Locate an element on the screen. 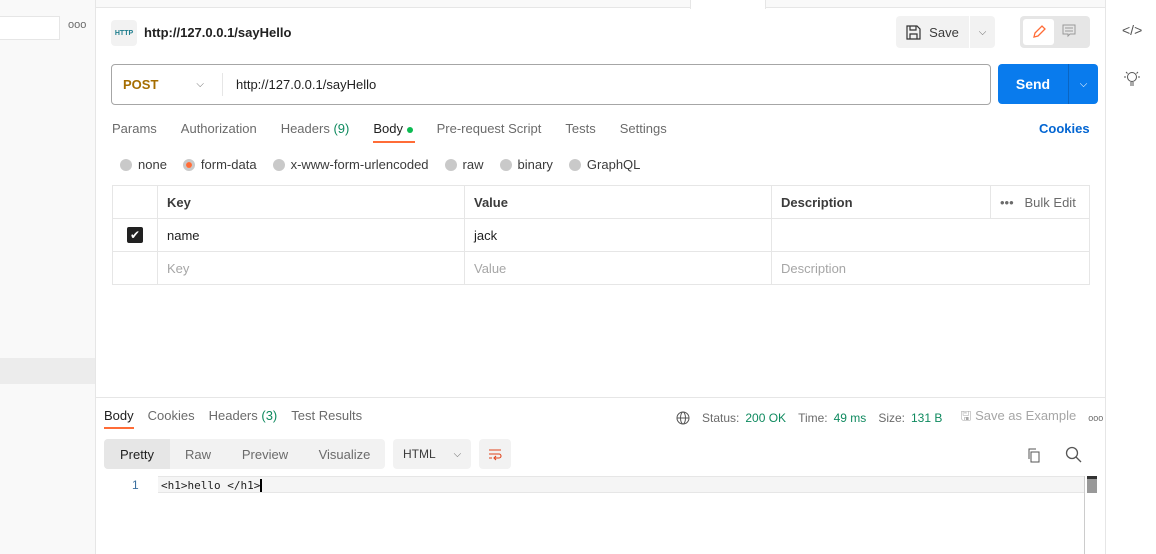 This screenshot has width=1156, height=554. description-input: Description is located at coordinates (930, 268).